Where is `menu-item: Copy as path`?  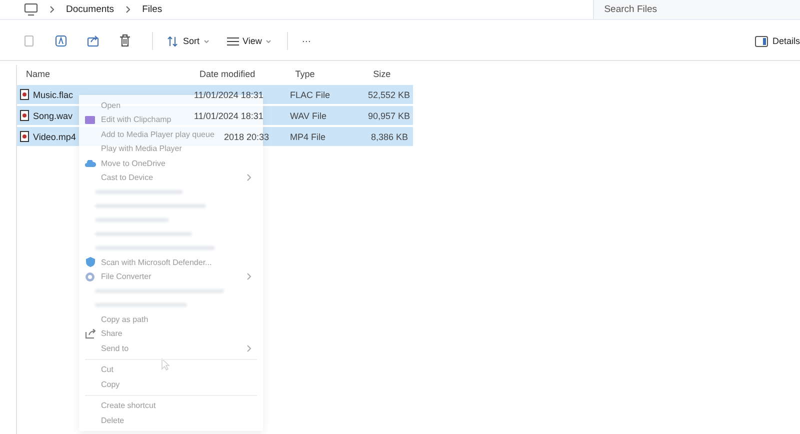 menu-item: Copy as path is located at coordinates (114, 319).